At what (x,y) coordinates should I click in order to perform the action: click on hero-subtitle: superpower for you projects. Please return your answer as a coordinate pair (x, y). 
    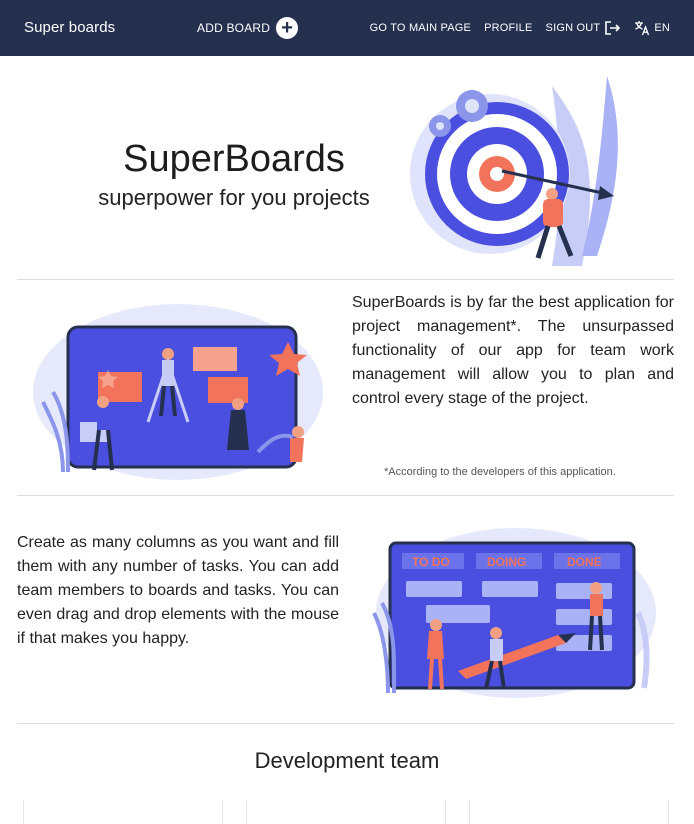
    Looking at the image, I should click on (234, 197).